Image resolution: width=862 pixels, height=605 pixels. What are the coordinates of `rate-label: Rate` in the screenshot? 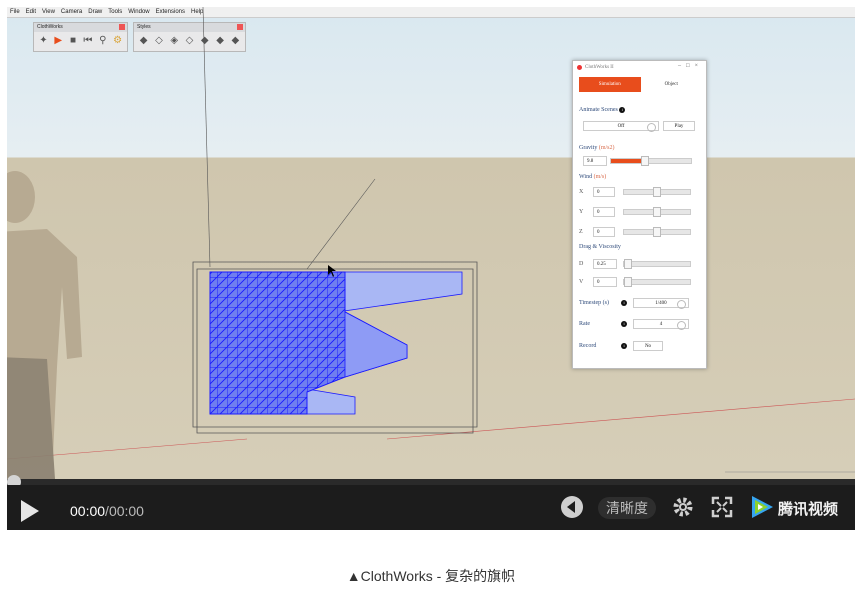 It's located at (584, 324).